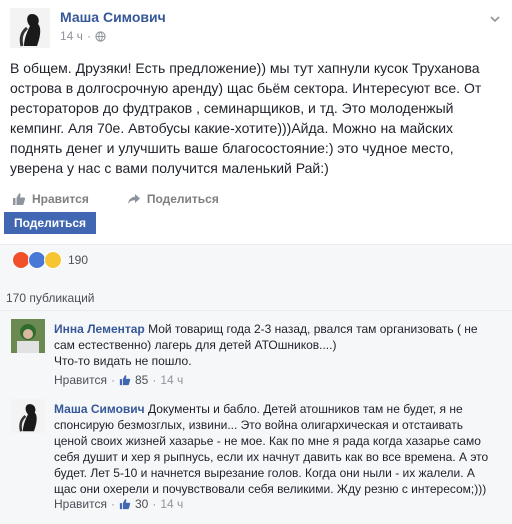 This screenshot has width=512, height=524. What do you see at coordinates (100, 36) in the screenshot?
I see `globe-icon` at bounding box center [100, 36].